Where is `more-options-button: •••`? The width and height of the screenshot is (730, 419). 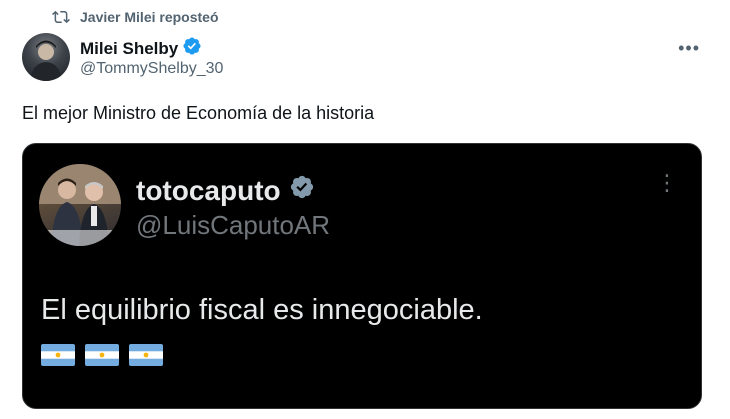
more-options-button: ••• is located at coordinates (689, 48).